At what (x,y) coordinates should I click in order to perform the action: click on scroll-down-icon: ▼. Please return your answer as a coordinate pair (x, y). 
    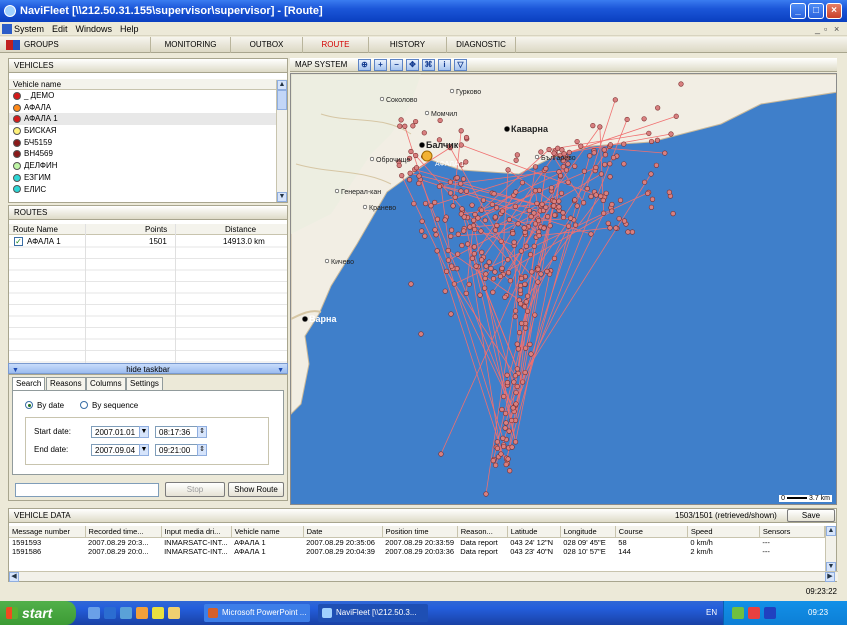
    Looking at the image, I should click on (282, 197).